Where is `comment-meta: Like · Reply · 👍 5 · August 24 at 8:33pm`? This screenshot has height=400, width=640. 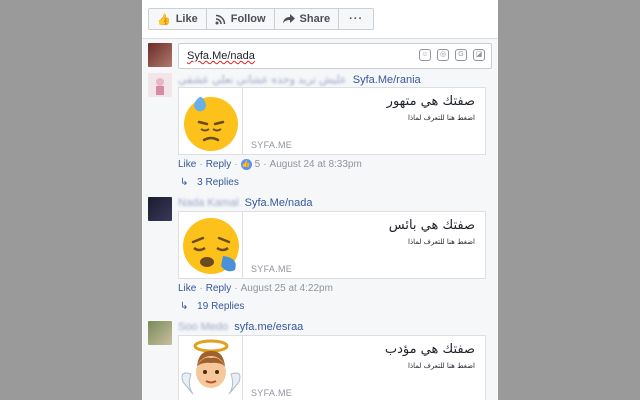
comment-meta: Like · Reply · 👍 5 · August 24 at 8:33pm is located at coordinates (270, 164).